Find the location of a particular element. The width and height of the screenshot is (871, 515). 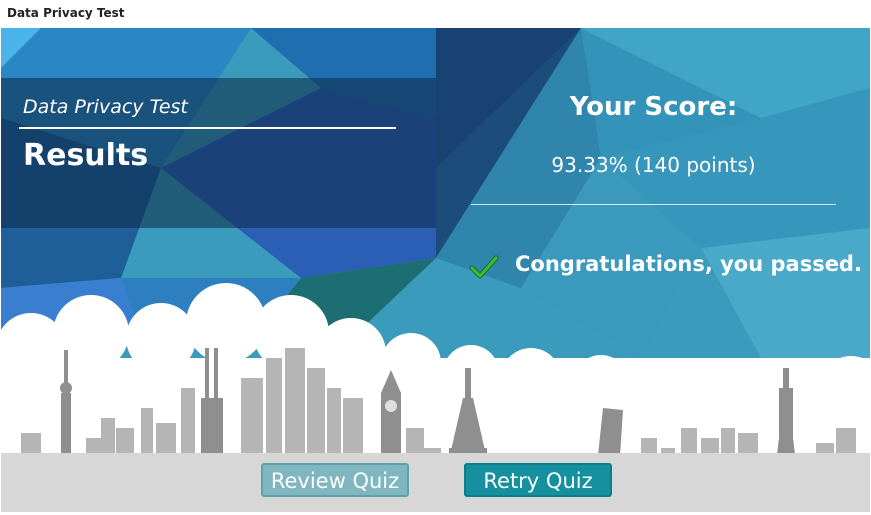

results-heading: Results is located at coordinates (86, 155).